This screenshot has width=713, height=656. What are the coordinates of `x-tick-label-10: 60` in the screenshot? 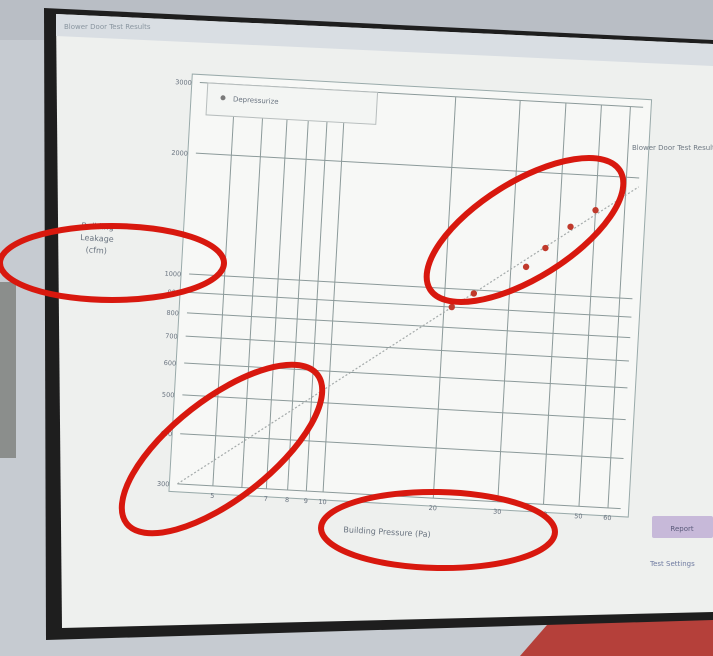 It's located at (607, 518).